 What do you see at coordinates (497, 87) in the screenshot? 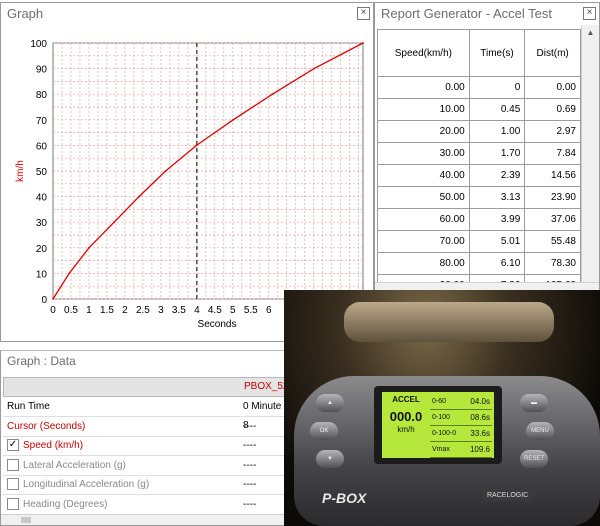
I see `table-cell: 0` at bounding box center [497, 87].